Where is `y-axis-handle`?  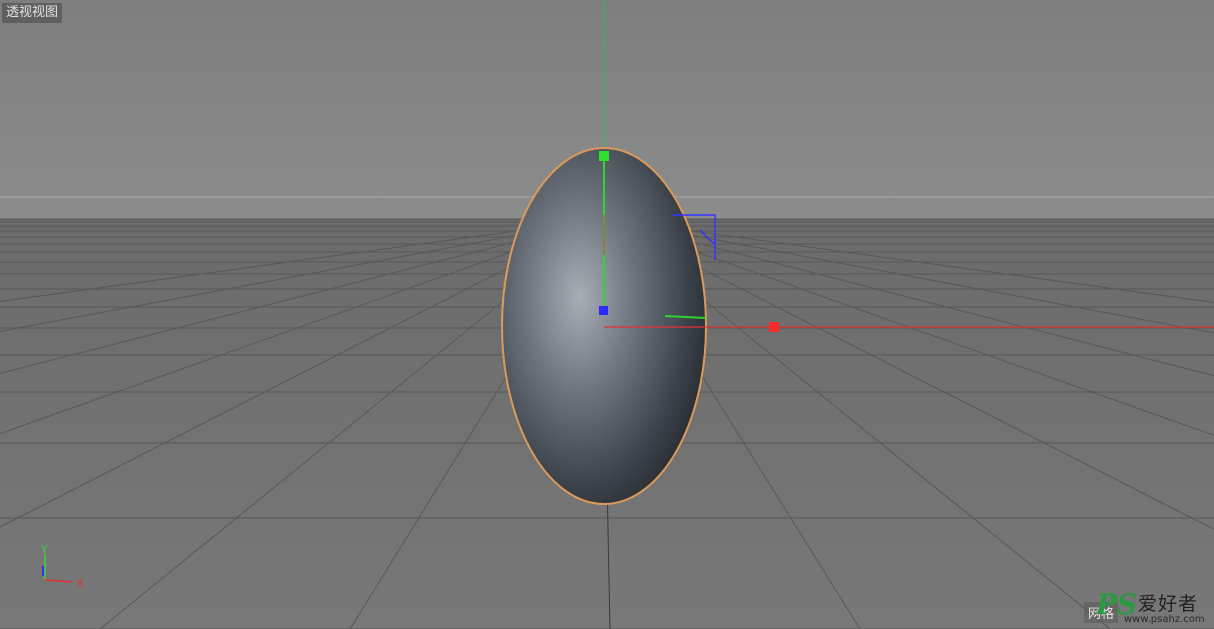
y-axis-handle is located at coordinates (604, 156).